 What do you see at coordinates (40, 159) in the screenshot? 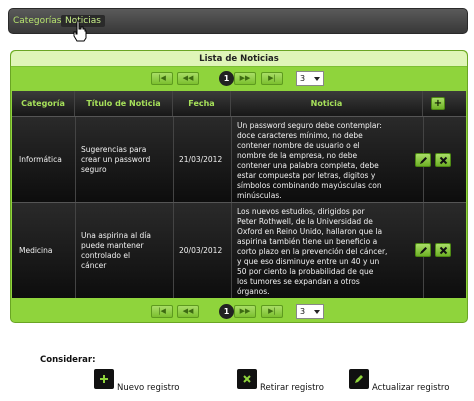
I see `cell-category: Informática` at bounding box center [40, 159].